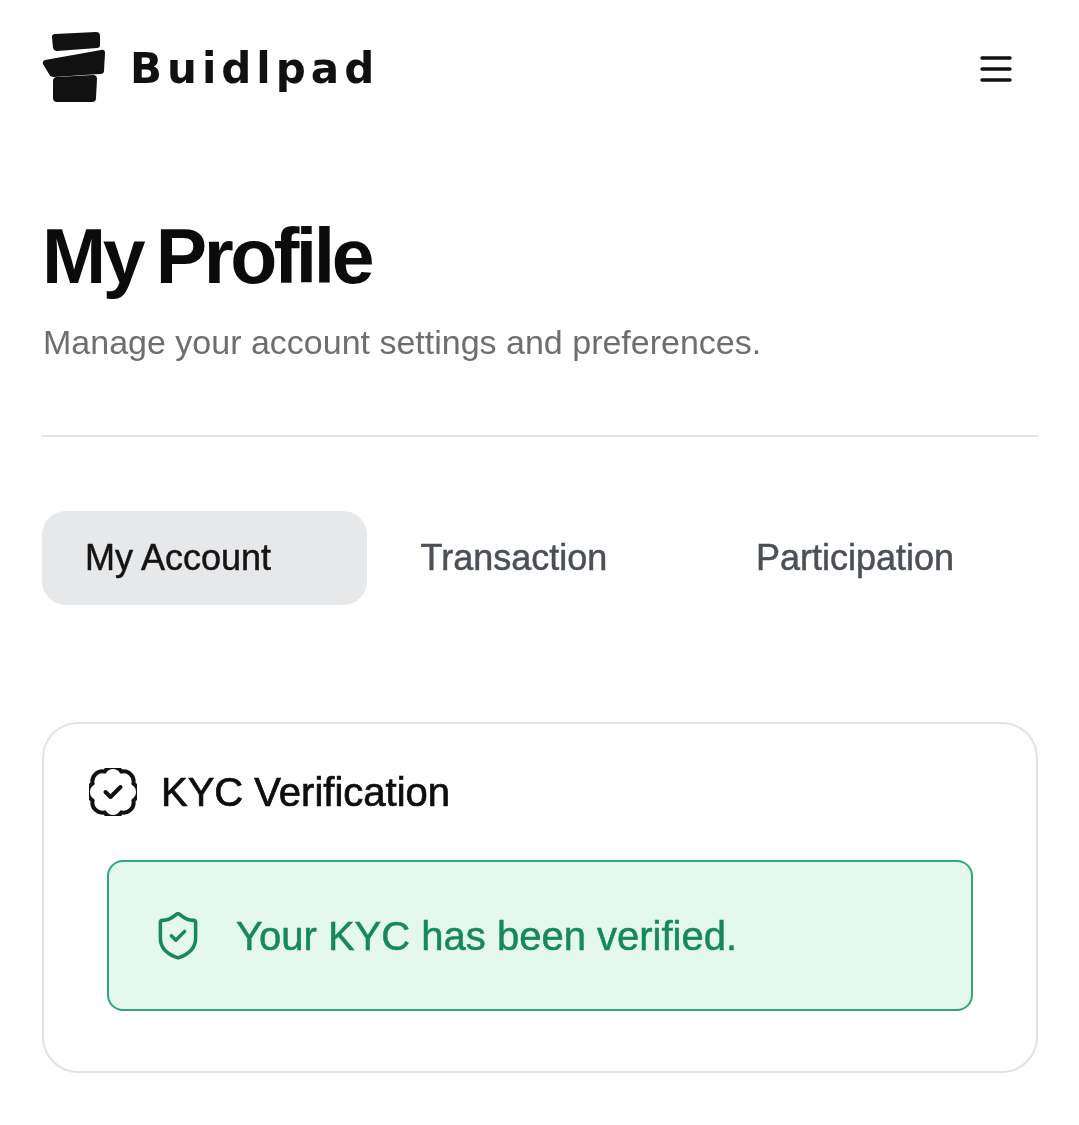 This screenshot has height=1125, width=1079. What do you see at coordinates (875, 558) in the screenshot?
I see `tab: Participation` at bounding box center [875, 558].